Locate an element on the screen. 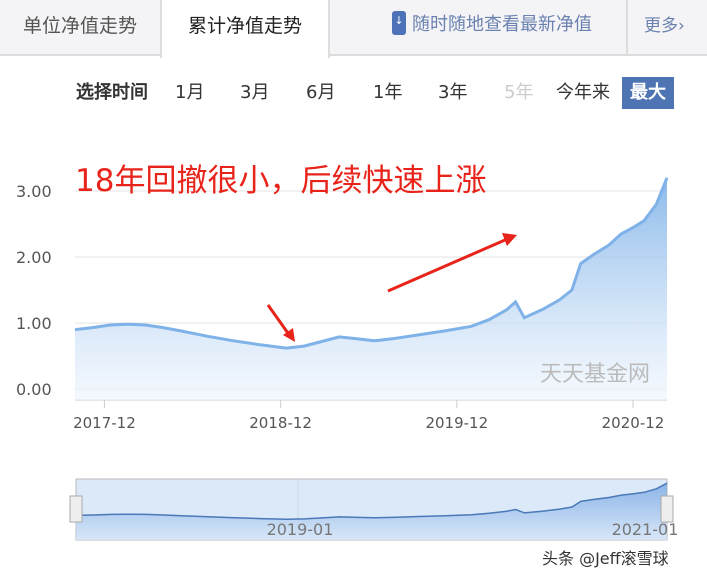 The image size is (707, 580). y-tick-label: 0.00 is located at coordinates (34, 389).